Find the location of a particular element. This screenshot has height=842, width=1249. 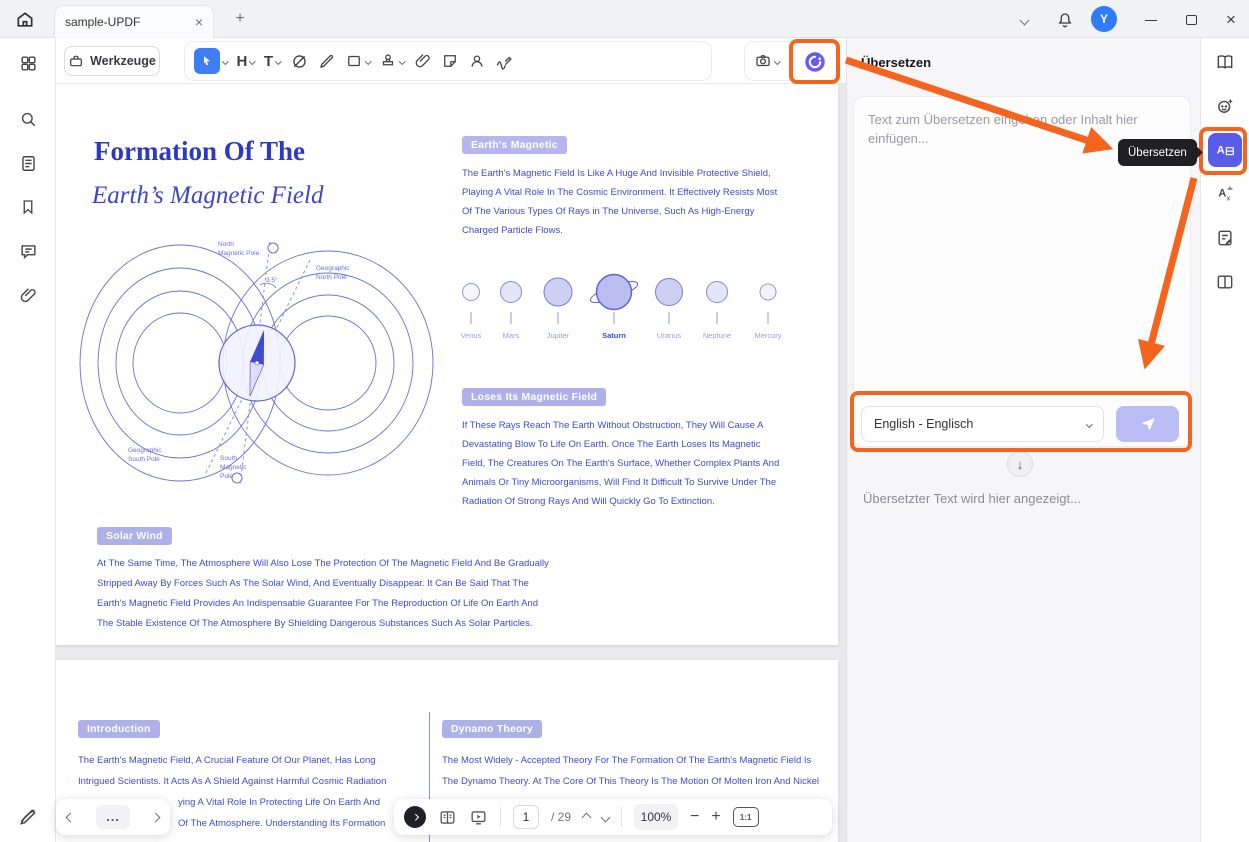

page-number-input is located at coordinates (526, 817).